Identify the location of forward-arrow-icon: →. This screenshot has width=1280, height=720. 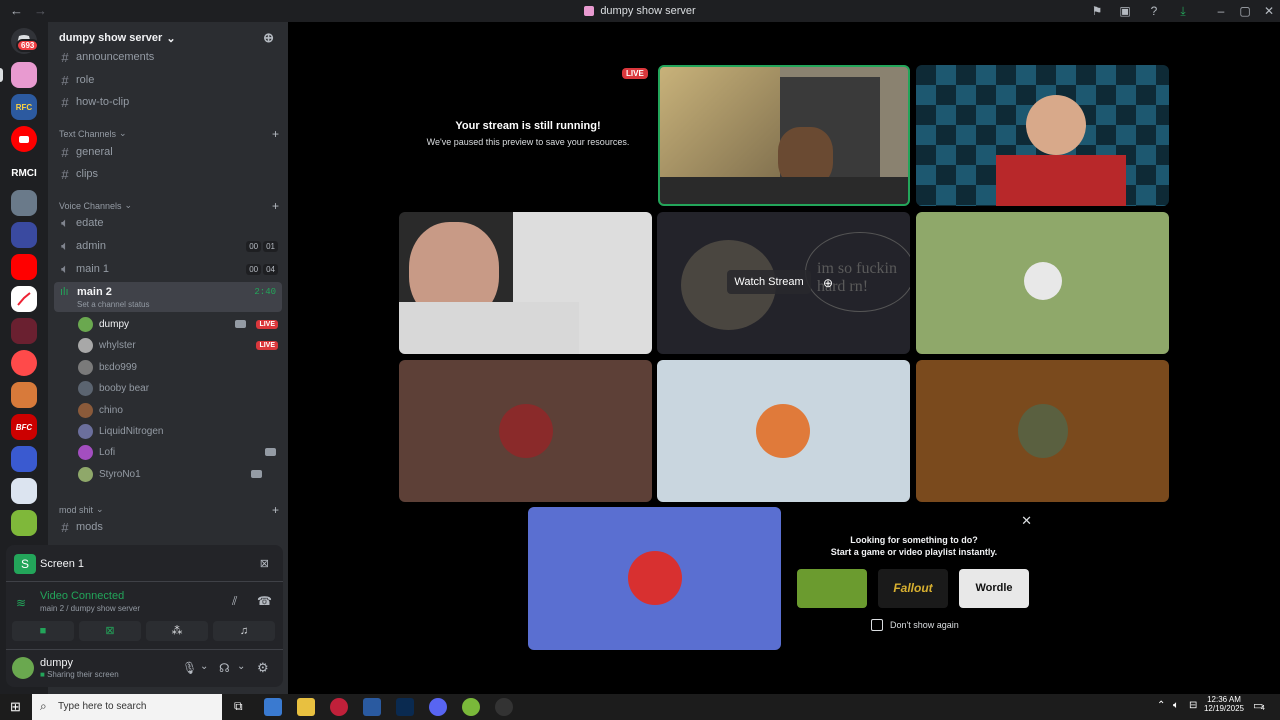
(40, 10).